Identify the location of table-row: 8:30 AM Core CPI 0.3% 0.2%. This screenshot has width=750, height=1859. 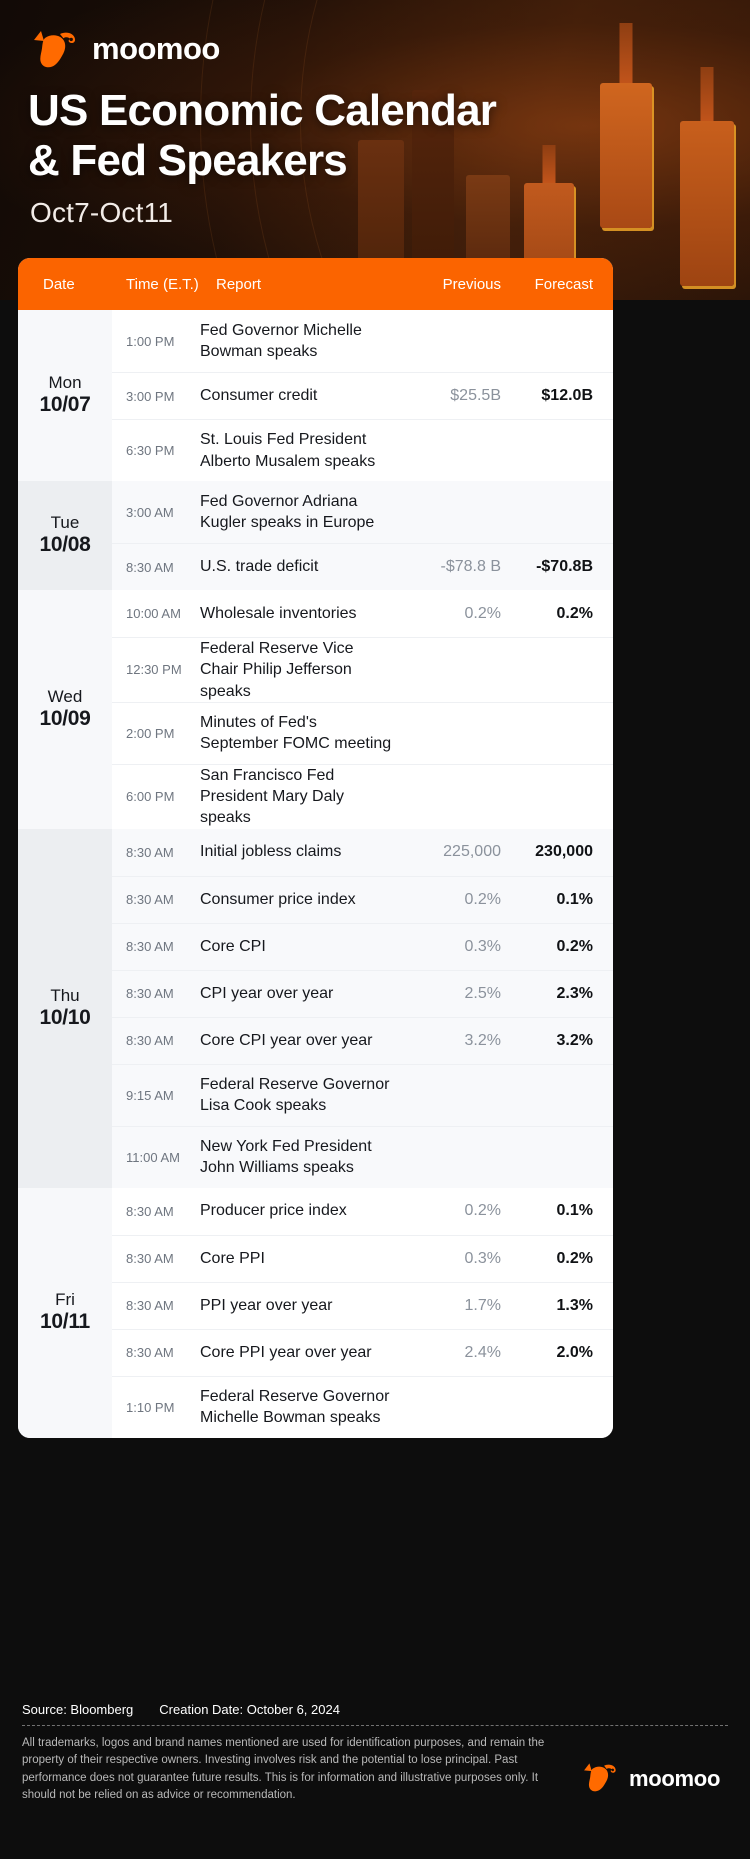
(362, 946).